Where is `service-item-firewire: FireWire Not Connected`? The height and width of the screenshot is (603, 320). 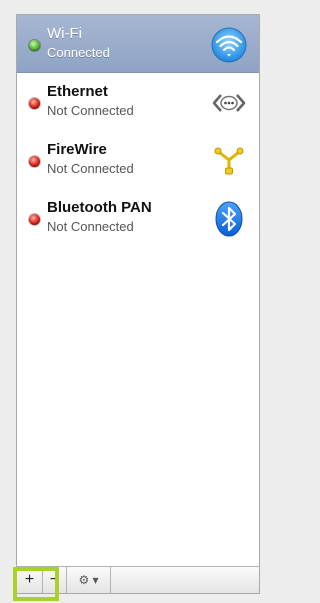
service-item-firewire: FireWire Not Connected is located at coordinates (138, 160).